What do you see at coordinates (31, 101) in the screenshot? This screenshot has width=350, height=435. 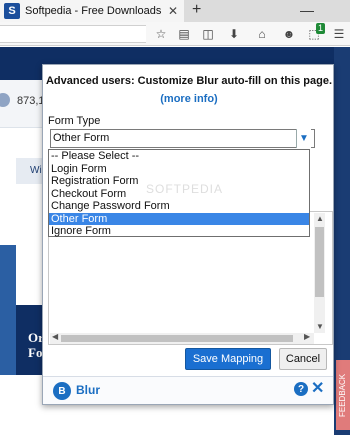 I see `download-count: 873,1` at bounding box center [31, 101].